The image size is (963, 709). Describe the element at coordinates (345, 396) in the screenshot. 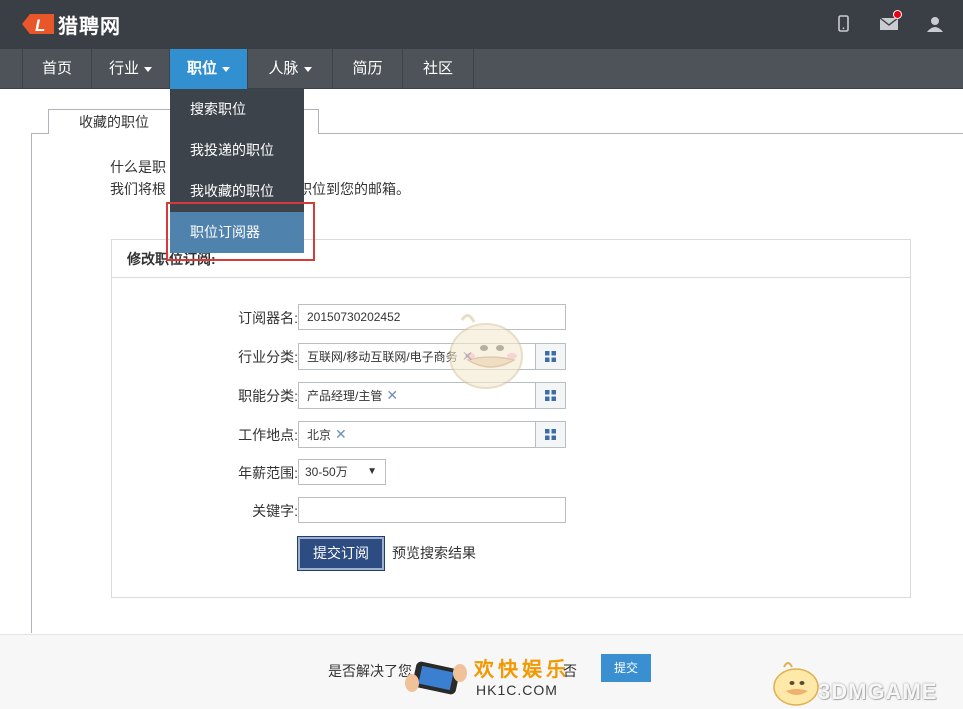

I see `function-tag: 产品经理/主管` at that location.